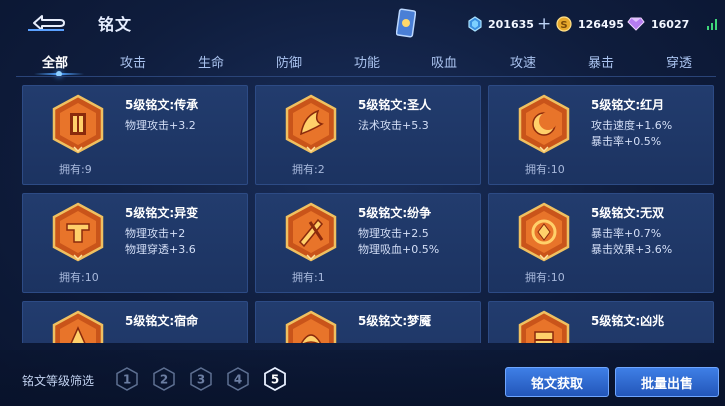  I want to click on rune-suming-icon, so click(78, 326).